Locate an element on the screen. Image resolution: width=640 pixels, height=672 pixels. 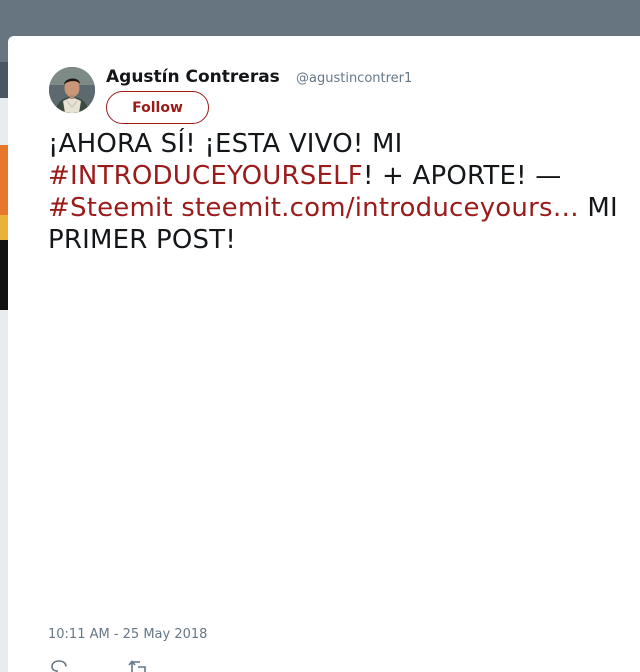
hashtag-steemit: #Steemit is located at coordinates (110, 208).